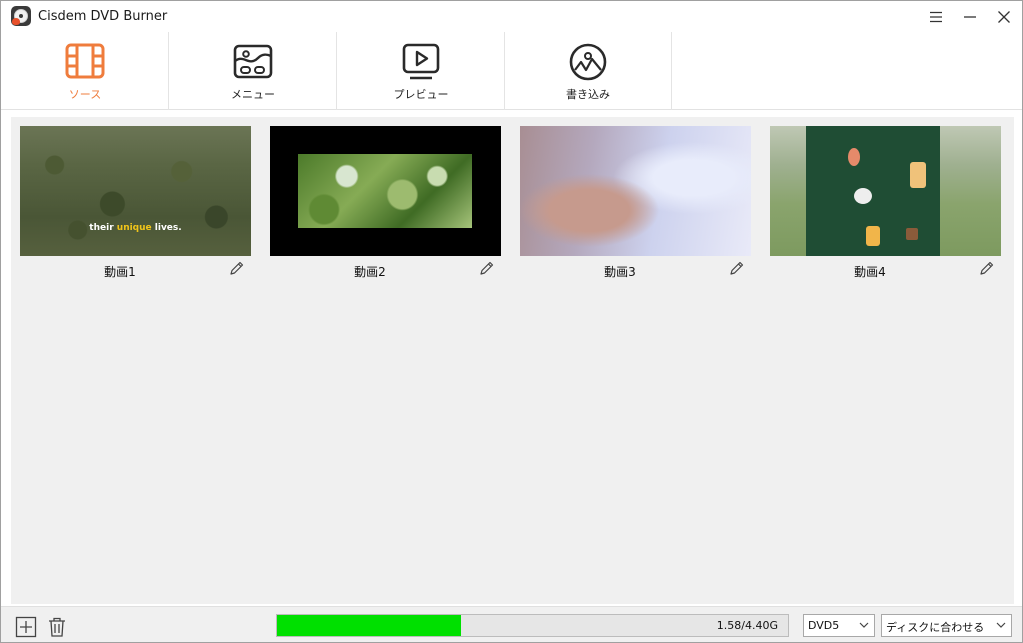 The height and width of the screenshot is (643, 1023). I want to click on video-card: 動画4, so click(885, 202).